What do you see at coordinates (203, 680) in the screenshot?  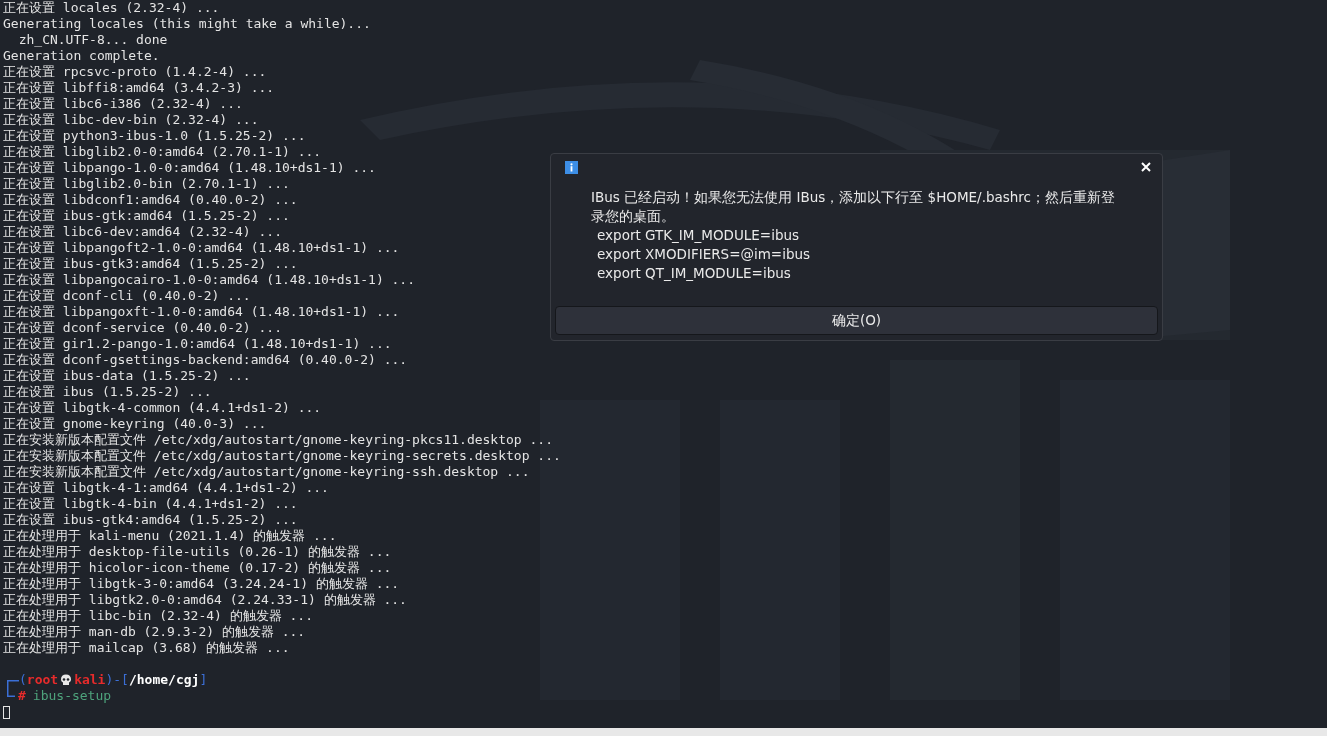 I see `prompt-bracket: ]` at bounding box center [203, 680].